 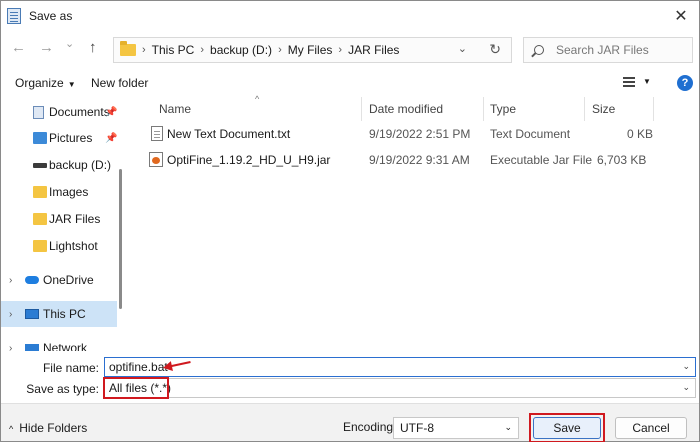 I want to click on sidebar-item-label: backup (D:), so click(x=80, y=165).